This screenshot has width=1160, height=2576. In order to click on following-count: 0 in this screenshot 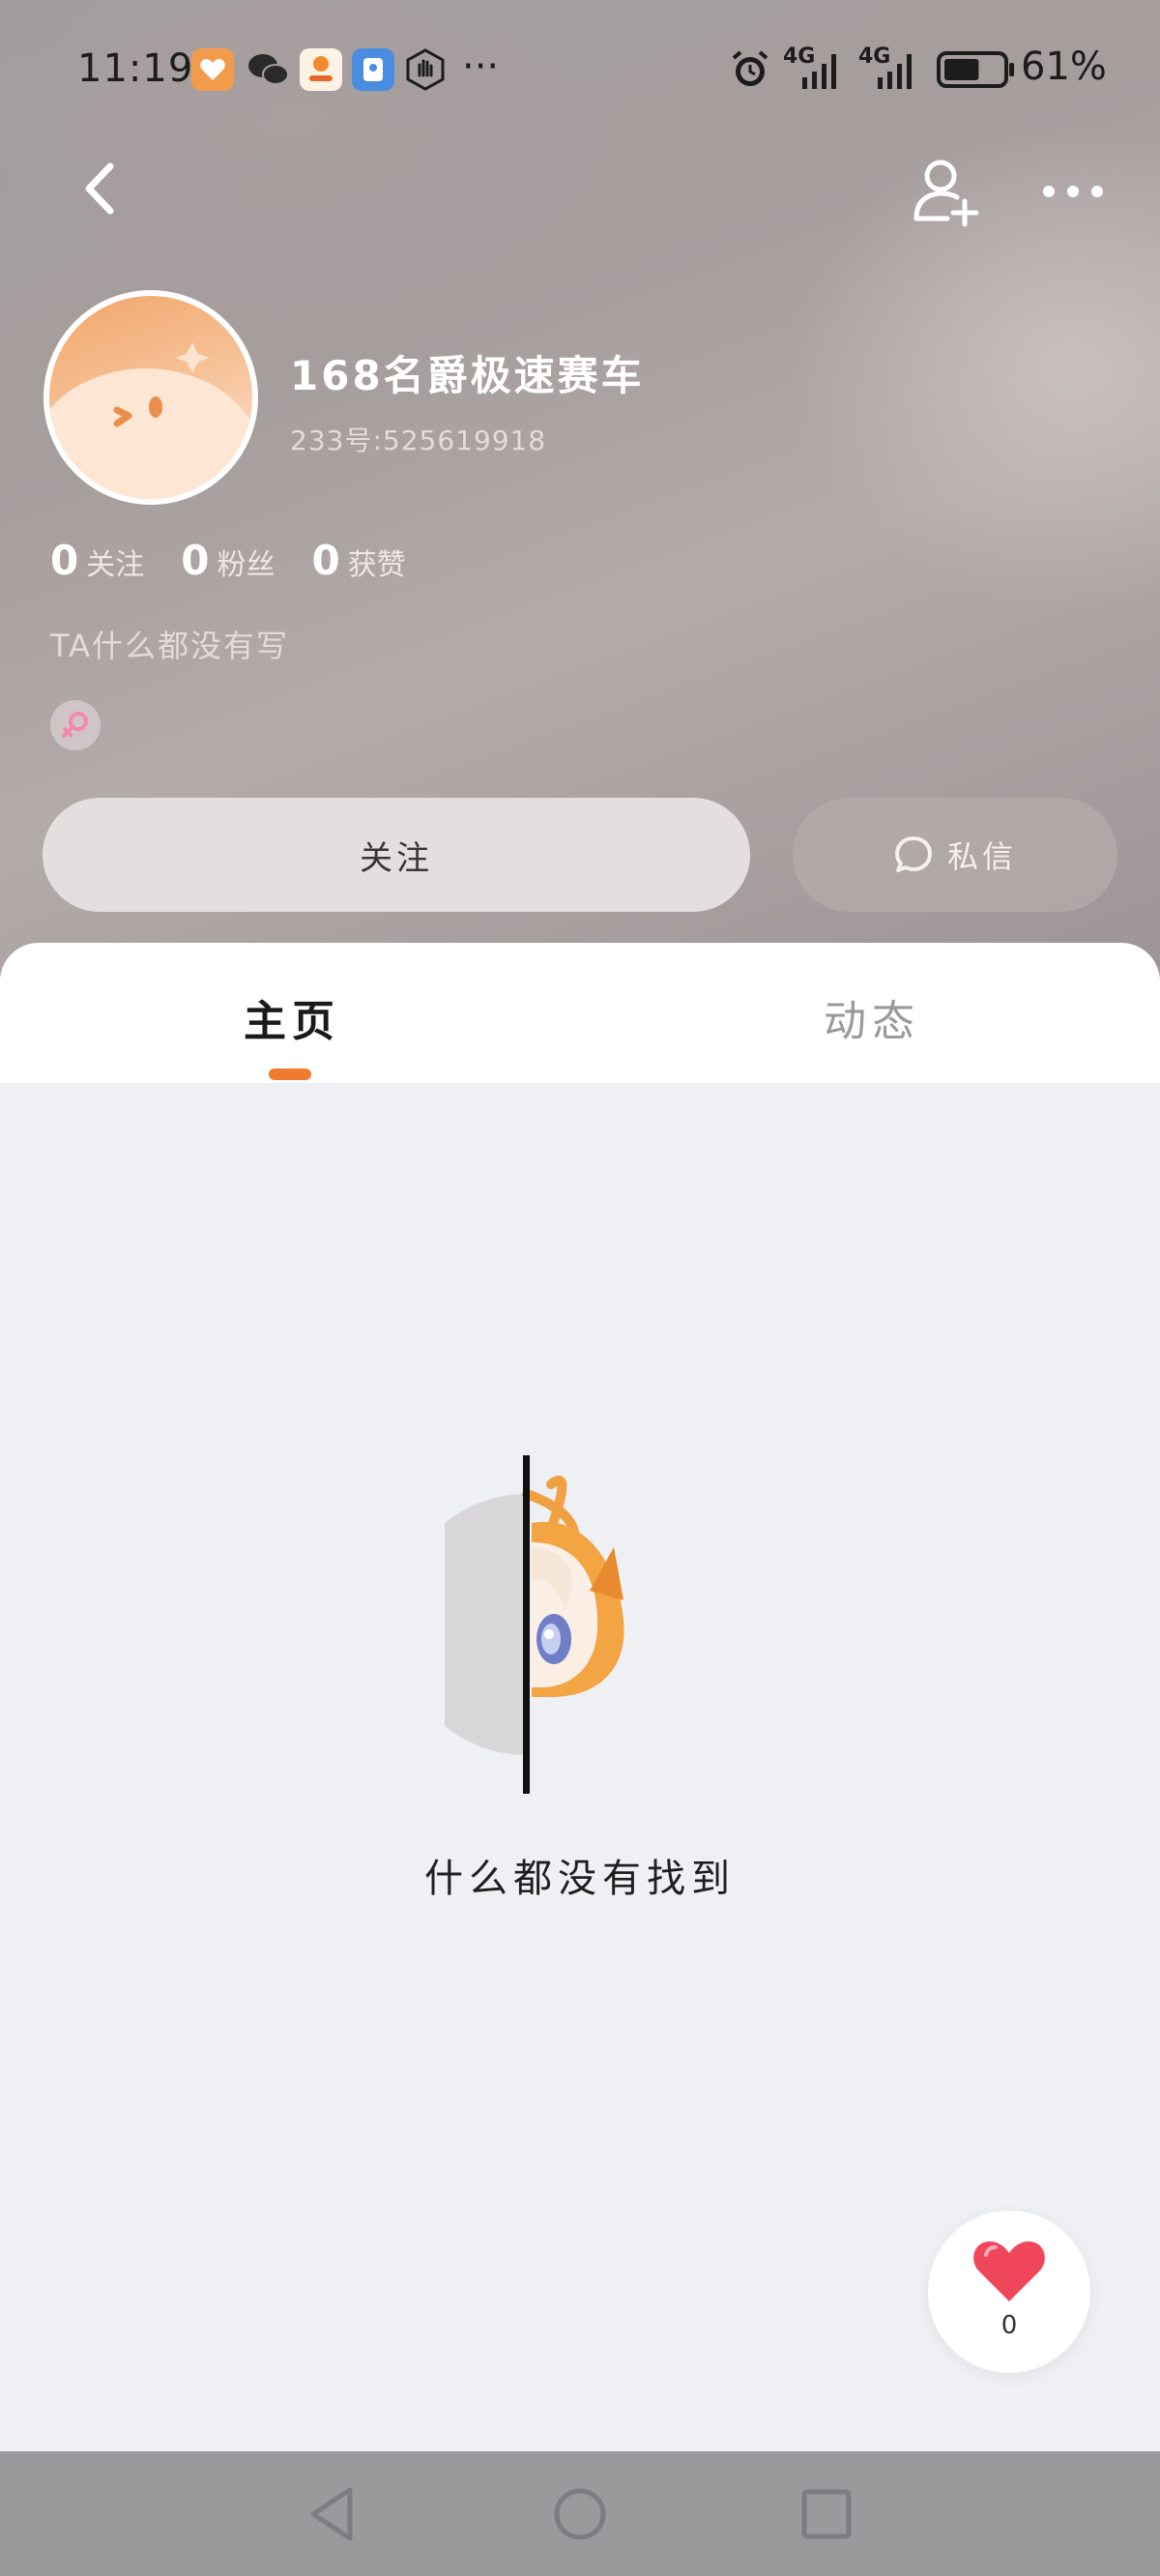, I will do `click(65, 560)`.